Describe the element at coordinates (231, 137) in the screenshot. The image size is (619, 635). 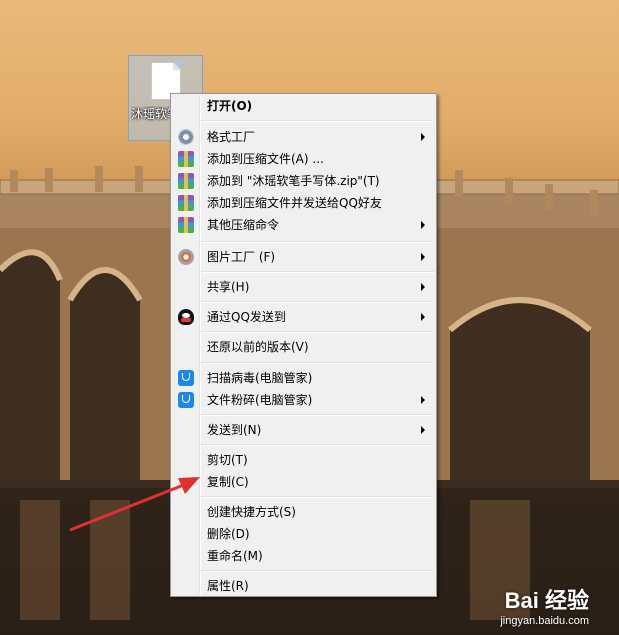
I see `menu-item-label: 格式工厂` at that location.